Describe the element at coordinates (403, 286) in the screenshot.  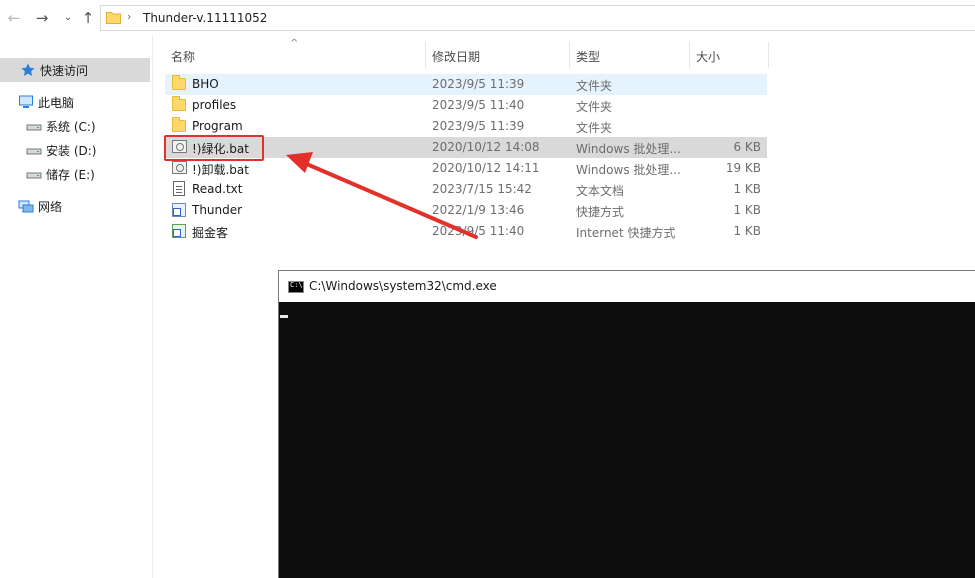
I see `cmd-window-title: C:\Windows\system32\cmd.exe` at that location.